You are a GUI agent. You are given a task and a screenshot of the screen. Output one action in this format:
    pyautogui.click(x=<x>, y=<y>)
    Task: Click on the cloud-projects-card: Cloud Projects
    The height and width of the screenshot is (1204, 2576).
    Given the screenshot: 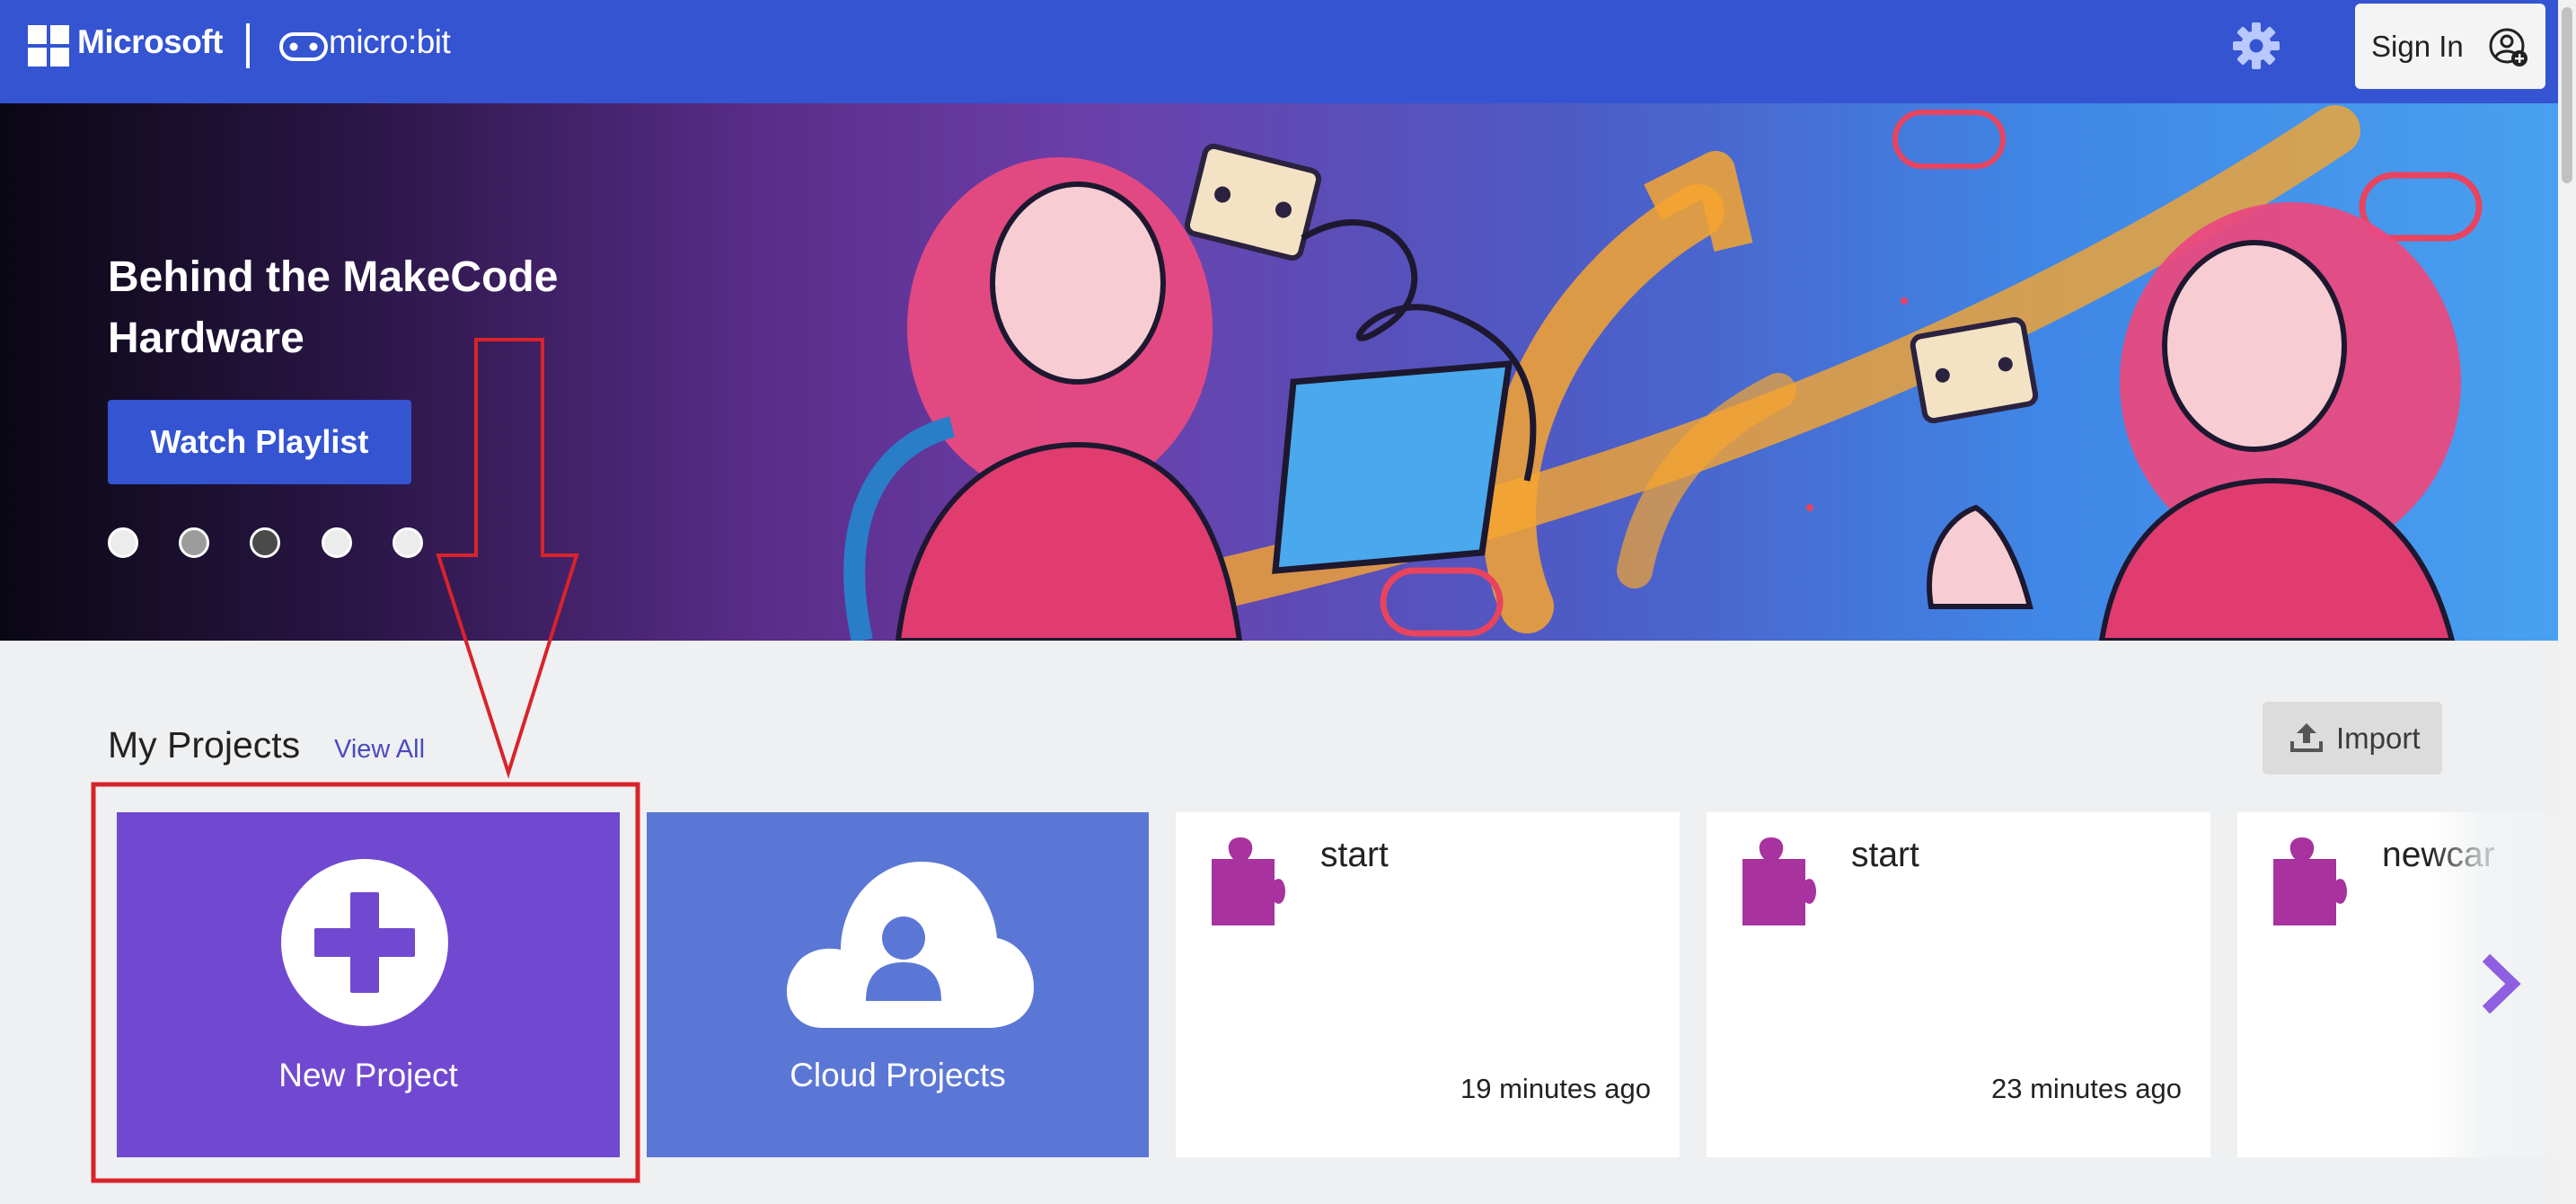 What is the action you would take?
    pyautogui.click(x=898, y=985)
    